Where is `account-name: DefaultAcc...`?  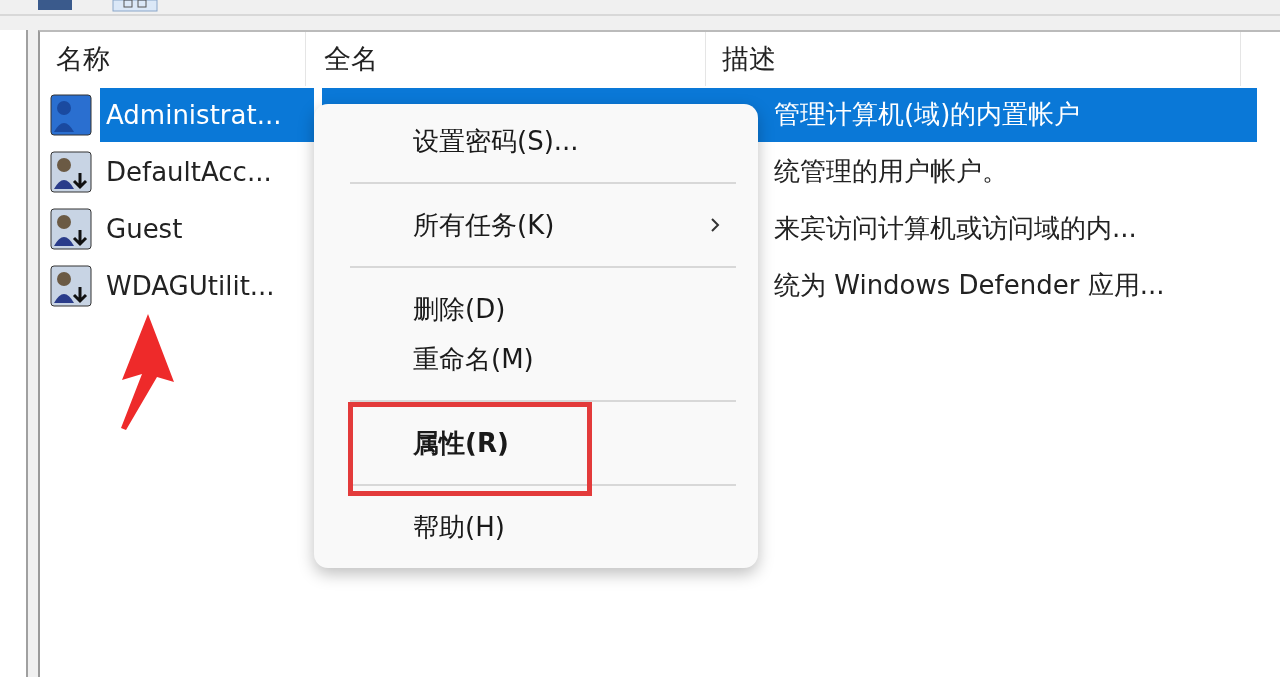
account-name: DefaultAcc... is located at coordinates (207, 171).